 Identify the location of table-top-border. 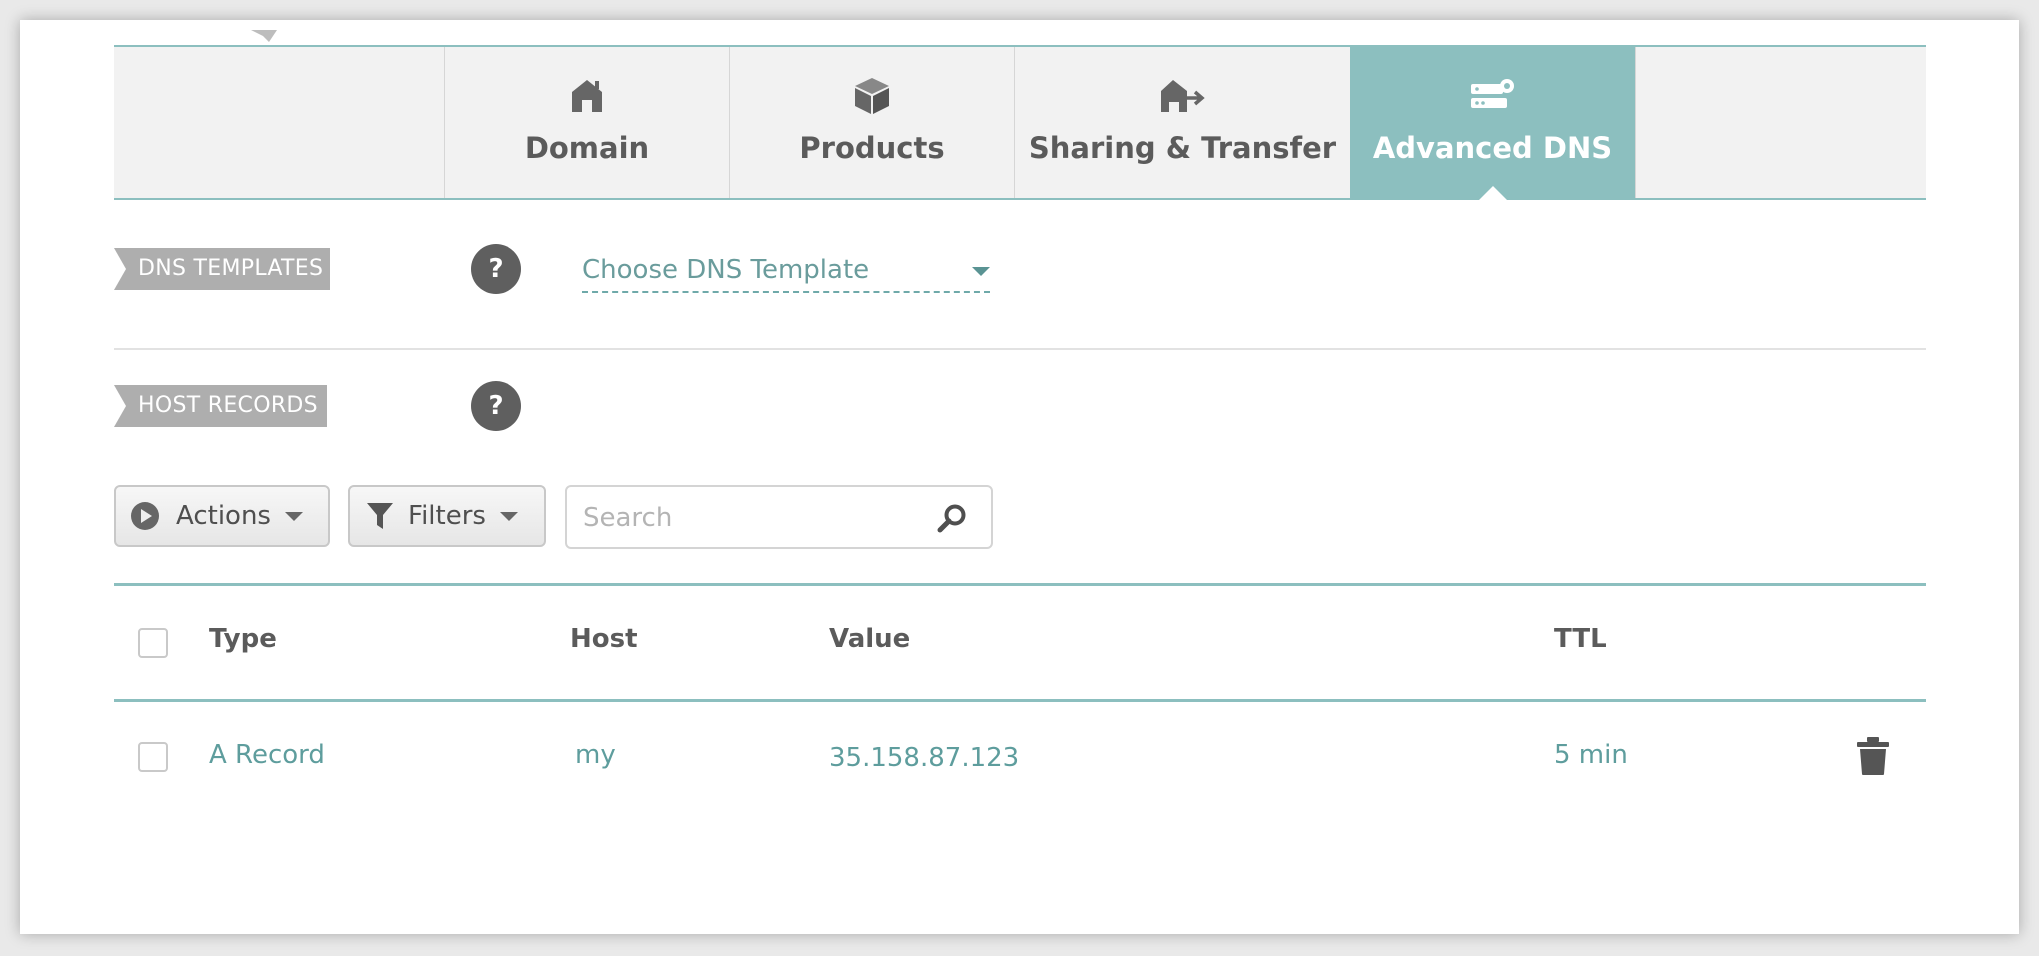
(1020, 584).